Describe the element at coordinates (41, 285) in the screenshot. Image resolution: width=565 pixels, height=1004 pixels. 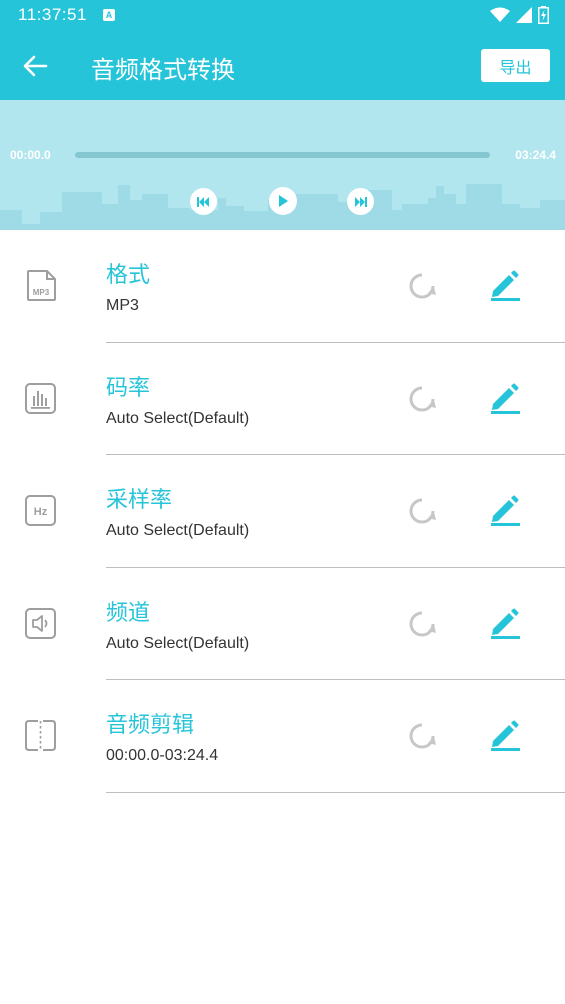
I see `mp3-file-icon: MP3` at that location.